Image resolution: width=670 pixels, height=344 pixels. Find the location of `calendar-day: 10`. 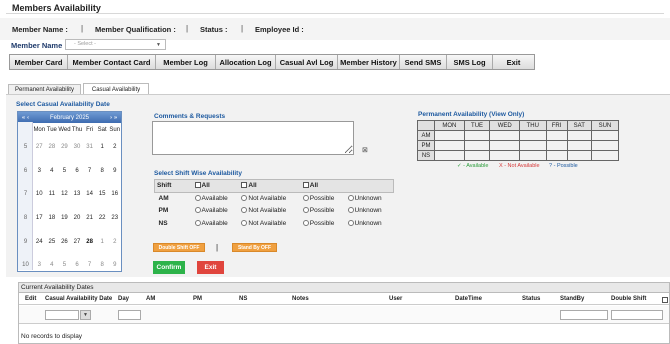

calendar-day: 10 is located at coordinates (39, 194).